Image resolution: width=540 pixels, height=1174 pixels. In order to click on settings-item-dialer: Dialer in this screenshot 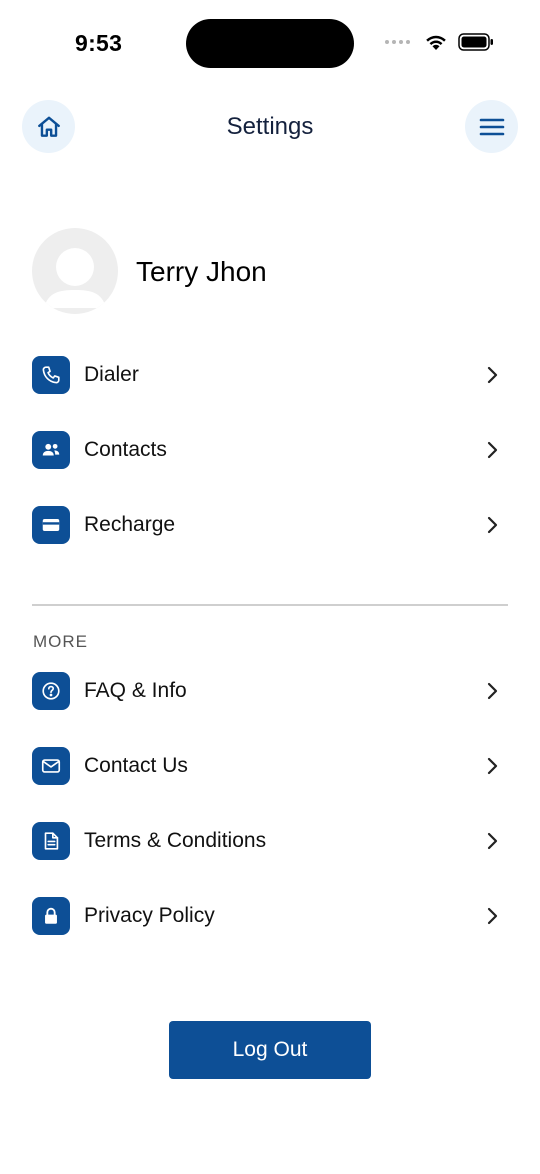, I will do `click(270, 375)`.